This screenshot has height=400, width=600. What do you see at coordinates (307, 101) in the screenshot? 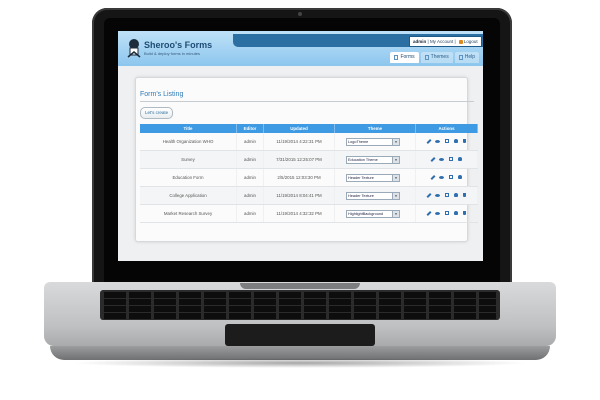
I see `divider` at bounding box center [307, 101].